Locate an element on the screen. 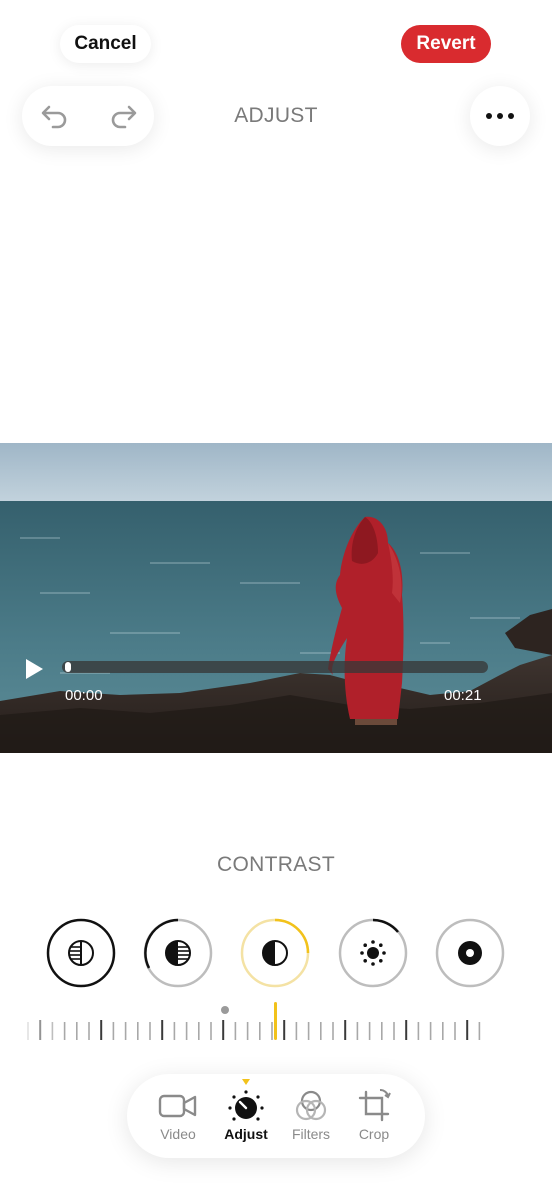 The width and height of the screenshot is (552, 1200). tab-adjust: Adjust is located at coordinates (246, 1116).